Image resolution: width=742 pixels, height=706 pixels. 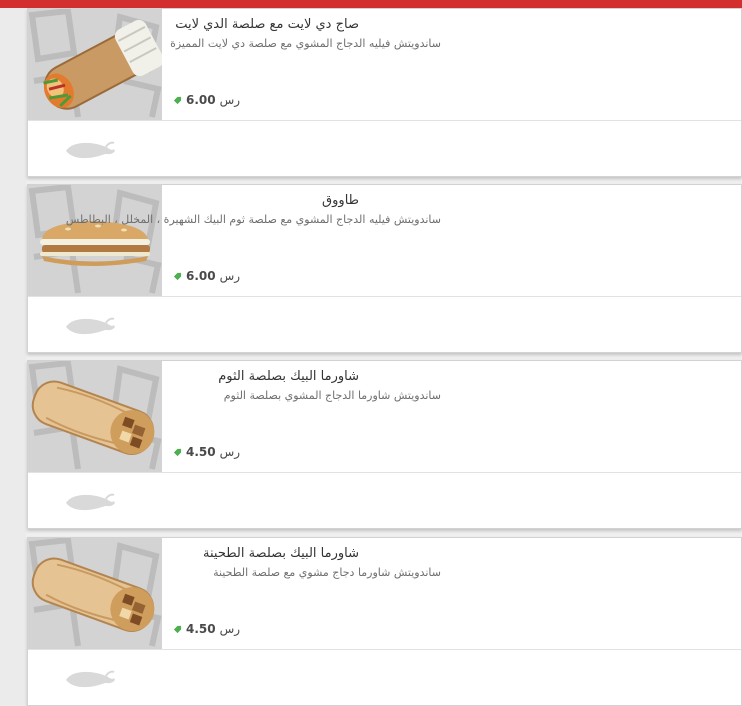 What do you see at coordinates (281, 553) in the screenshot?
I see `item-title: شاورما البيك بصلصة الطحينة` at bounding box center [281, 553].